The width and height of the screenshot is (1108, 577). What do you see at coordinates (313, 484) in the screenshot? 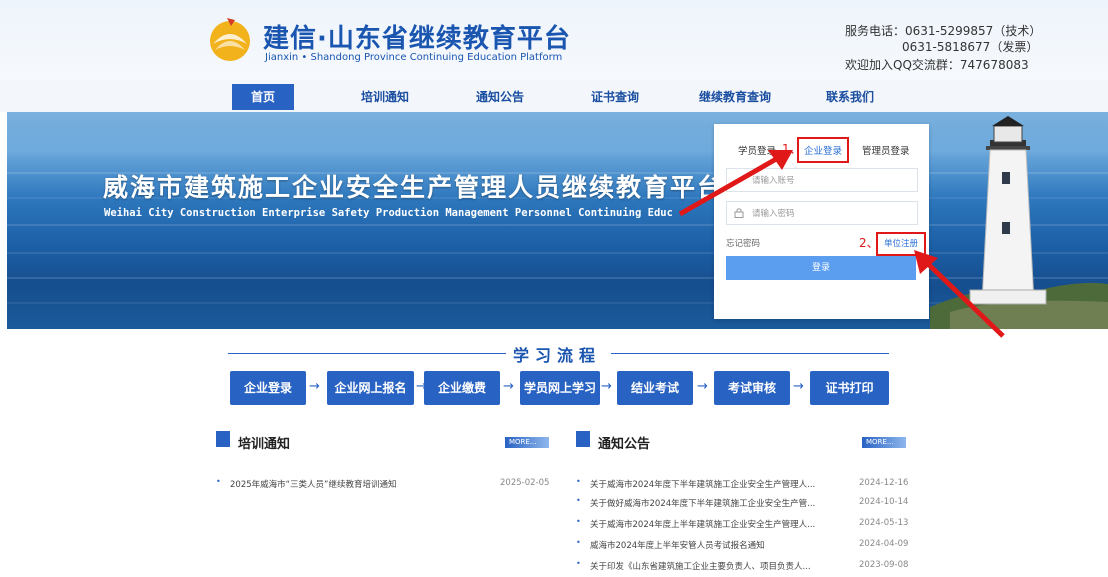
I see `training-notice-item: 2025年威海市“三类人员”继续教育培训通知` at bounding box center [313, 484].